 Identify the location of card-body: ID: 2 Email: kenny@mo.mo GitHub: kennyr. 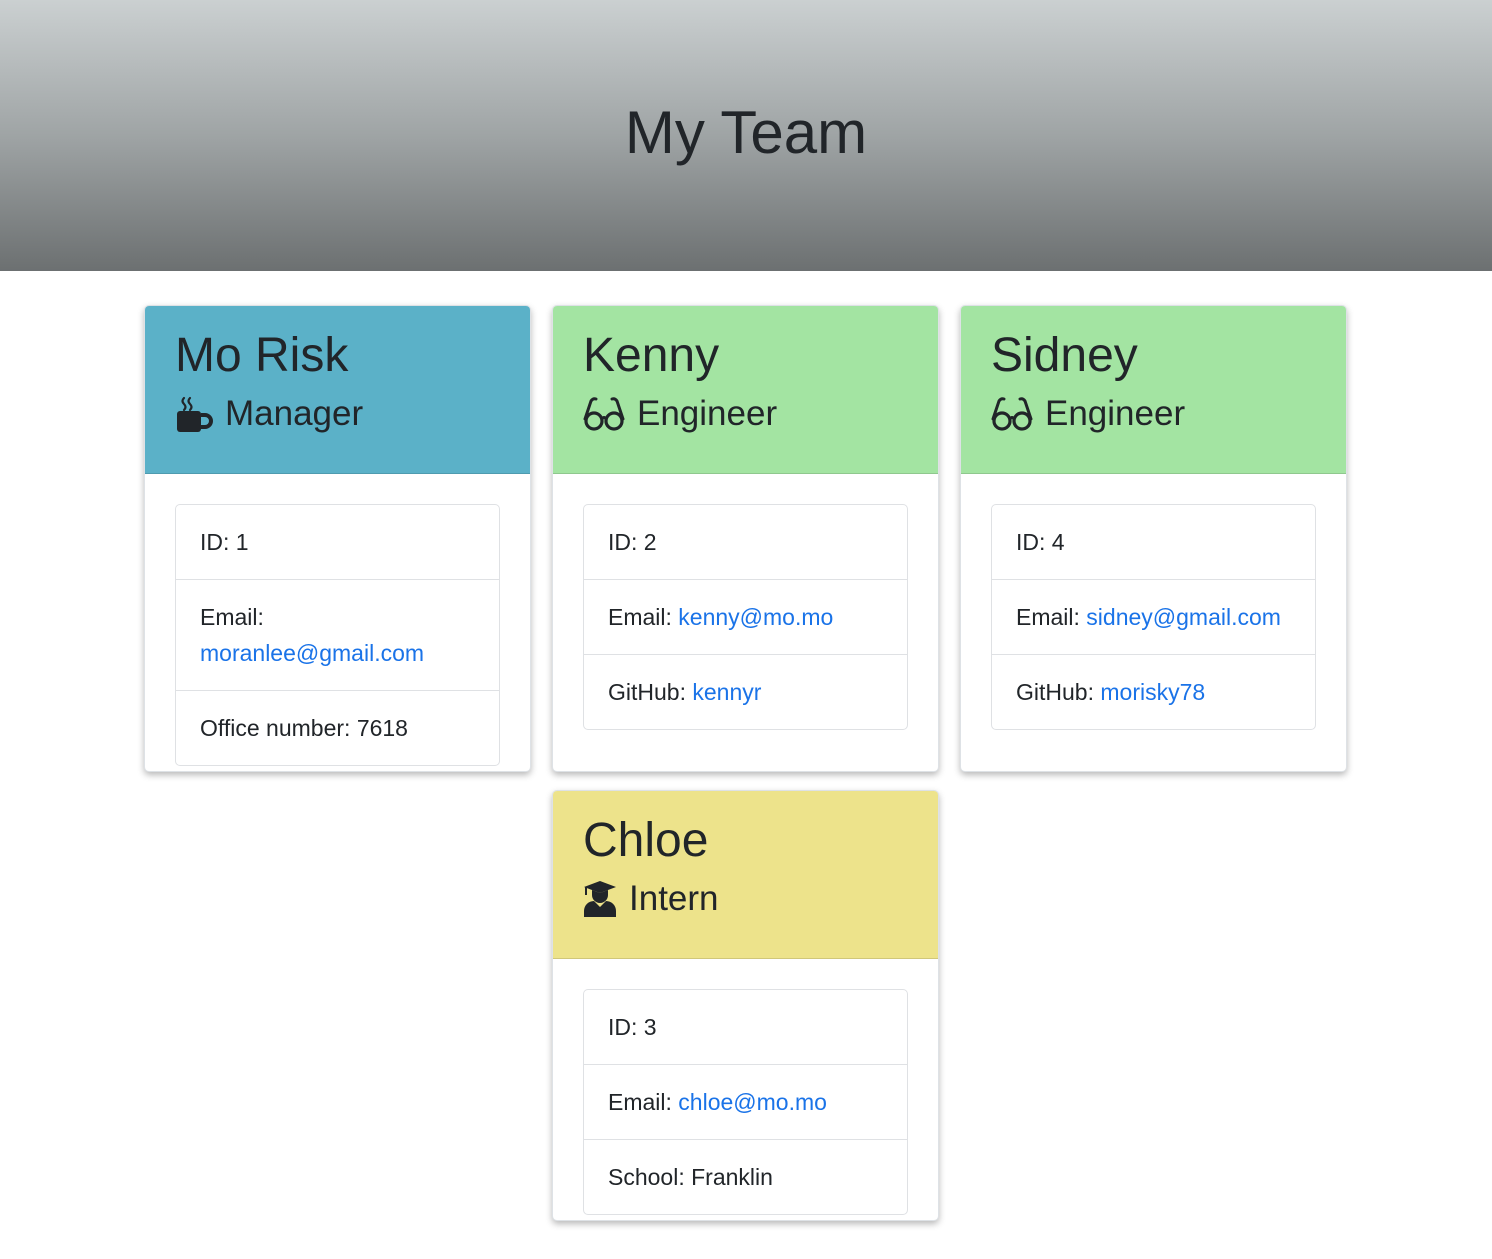
(745, 617).